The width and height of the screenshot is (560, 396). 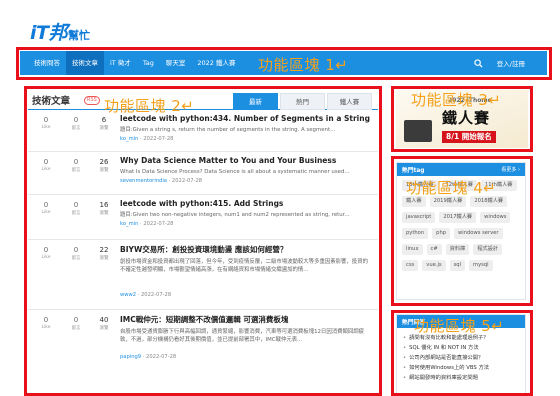 What do you see at coordinates (451, 188) in the screenshot?
I see `annotation-label-4: 功能區塊 4↵` at bounding box center [451, 188].